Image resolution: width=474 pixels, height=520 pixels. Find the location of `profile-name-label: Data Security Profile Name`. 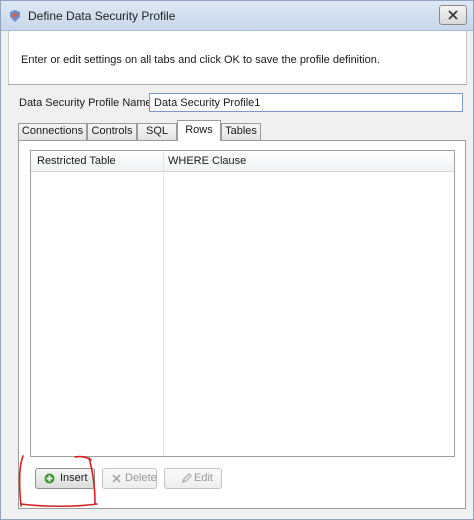

profile-name-label: Data Security Profile Name is located at coordinates (85, 103).